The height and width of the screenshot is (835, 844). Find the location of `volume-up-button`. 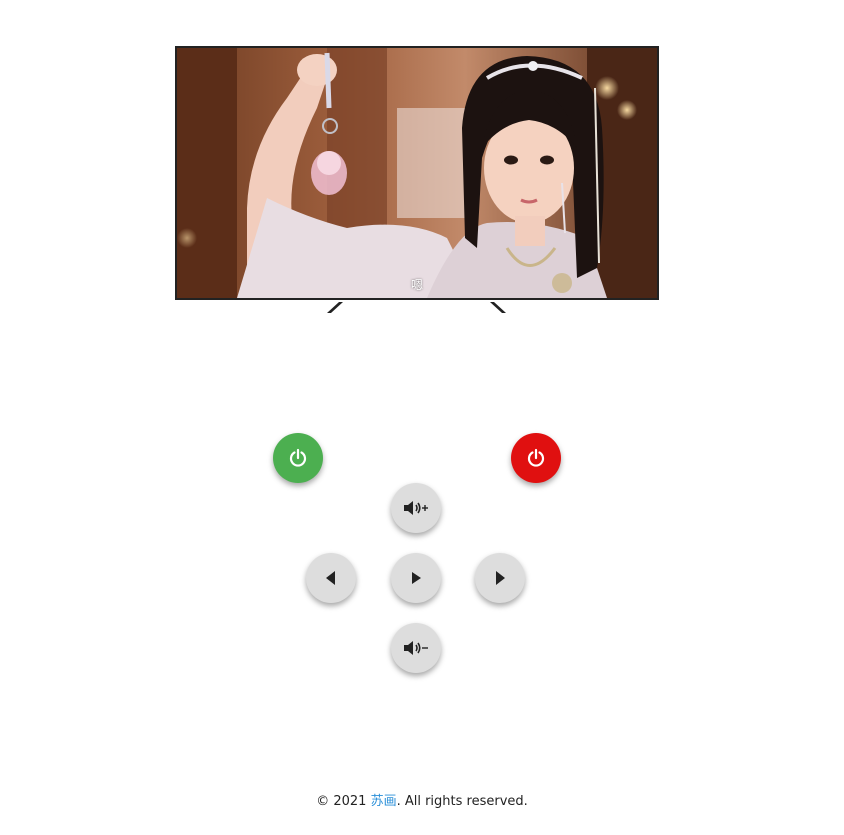

volume-up-button is located at coordinates (416, 508).